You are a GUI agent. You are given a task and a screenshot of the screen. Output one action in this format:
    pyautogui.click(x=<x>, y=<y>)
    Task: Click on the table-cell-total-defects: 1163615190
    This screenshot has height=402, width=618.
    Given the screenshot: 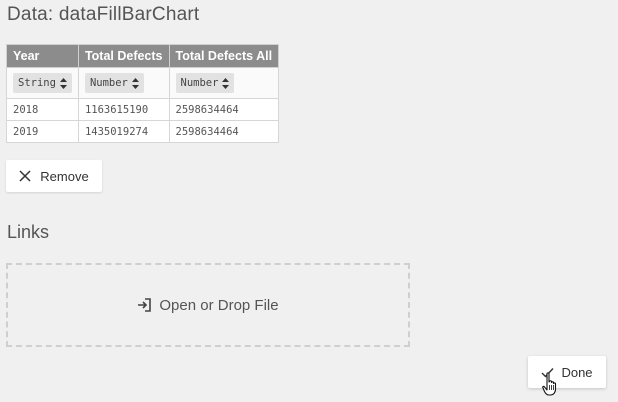 What is the action you would take?
    pyautogui.click(x=123, y=109)
    